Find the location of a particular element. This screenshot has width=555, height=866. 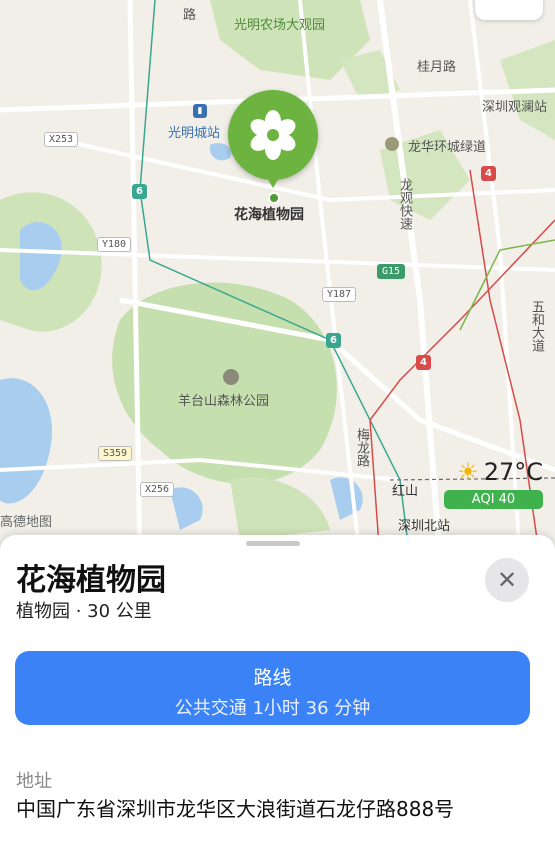

map-label-shenzhen-guanlan: 深圳观澜站 is located at coordinates (514, 105).